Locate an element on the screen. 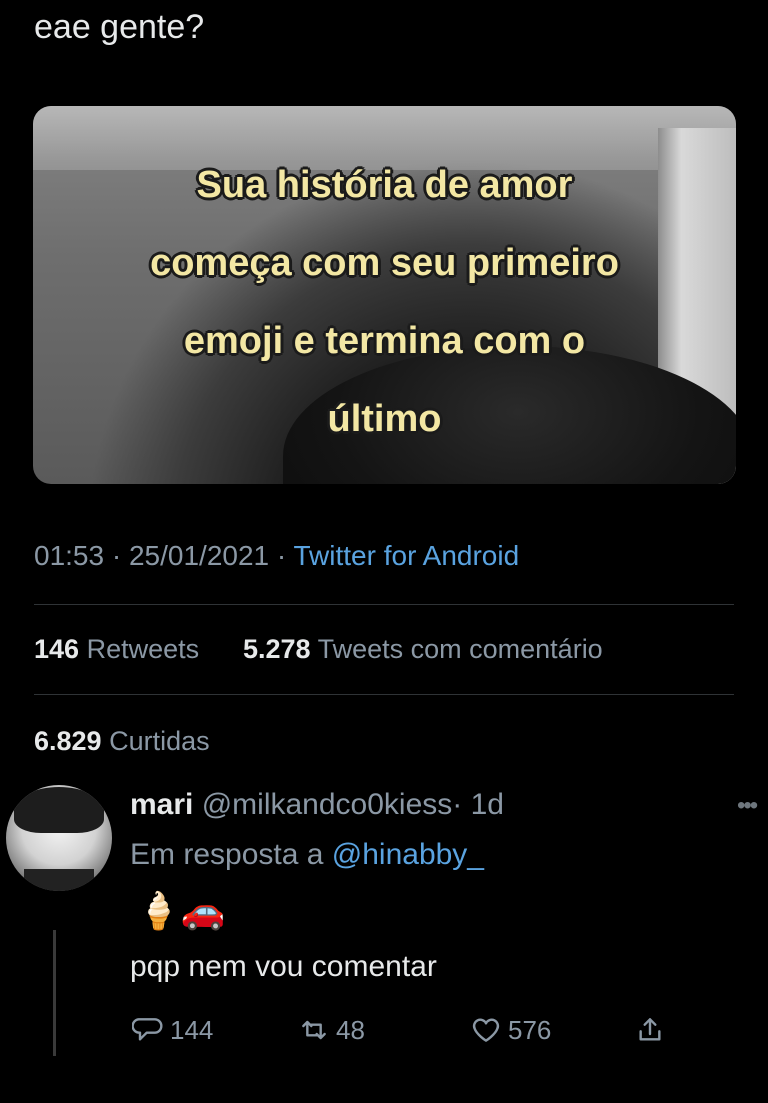 This screenshot has width=768, height=1103. retweets-count: 146 is located at coordinates (57, 649).